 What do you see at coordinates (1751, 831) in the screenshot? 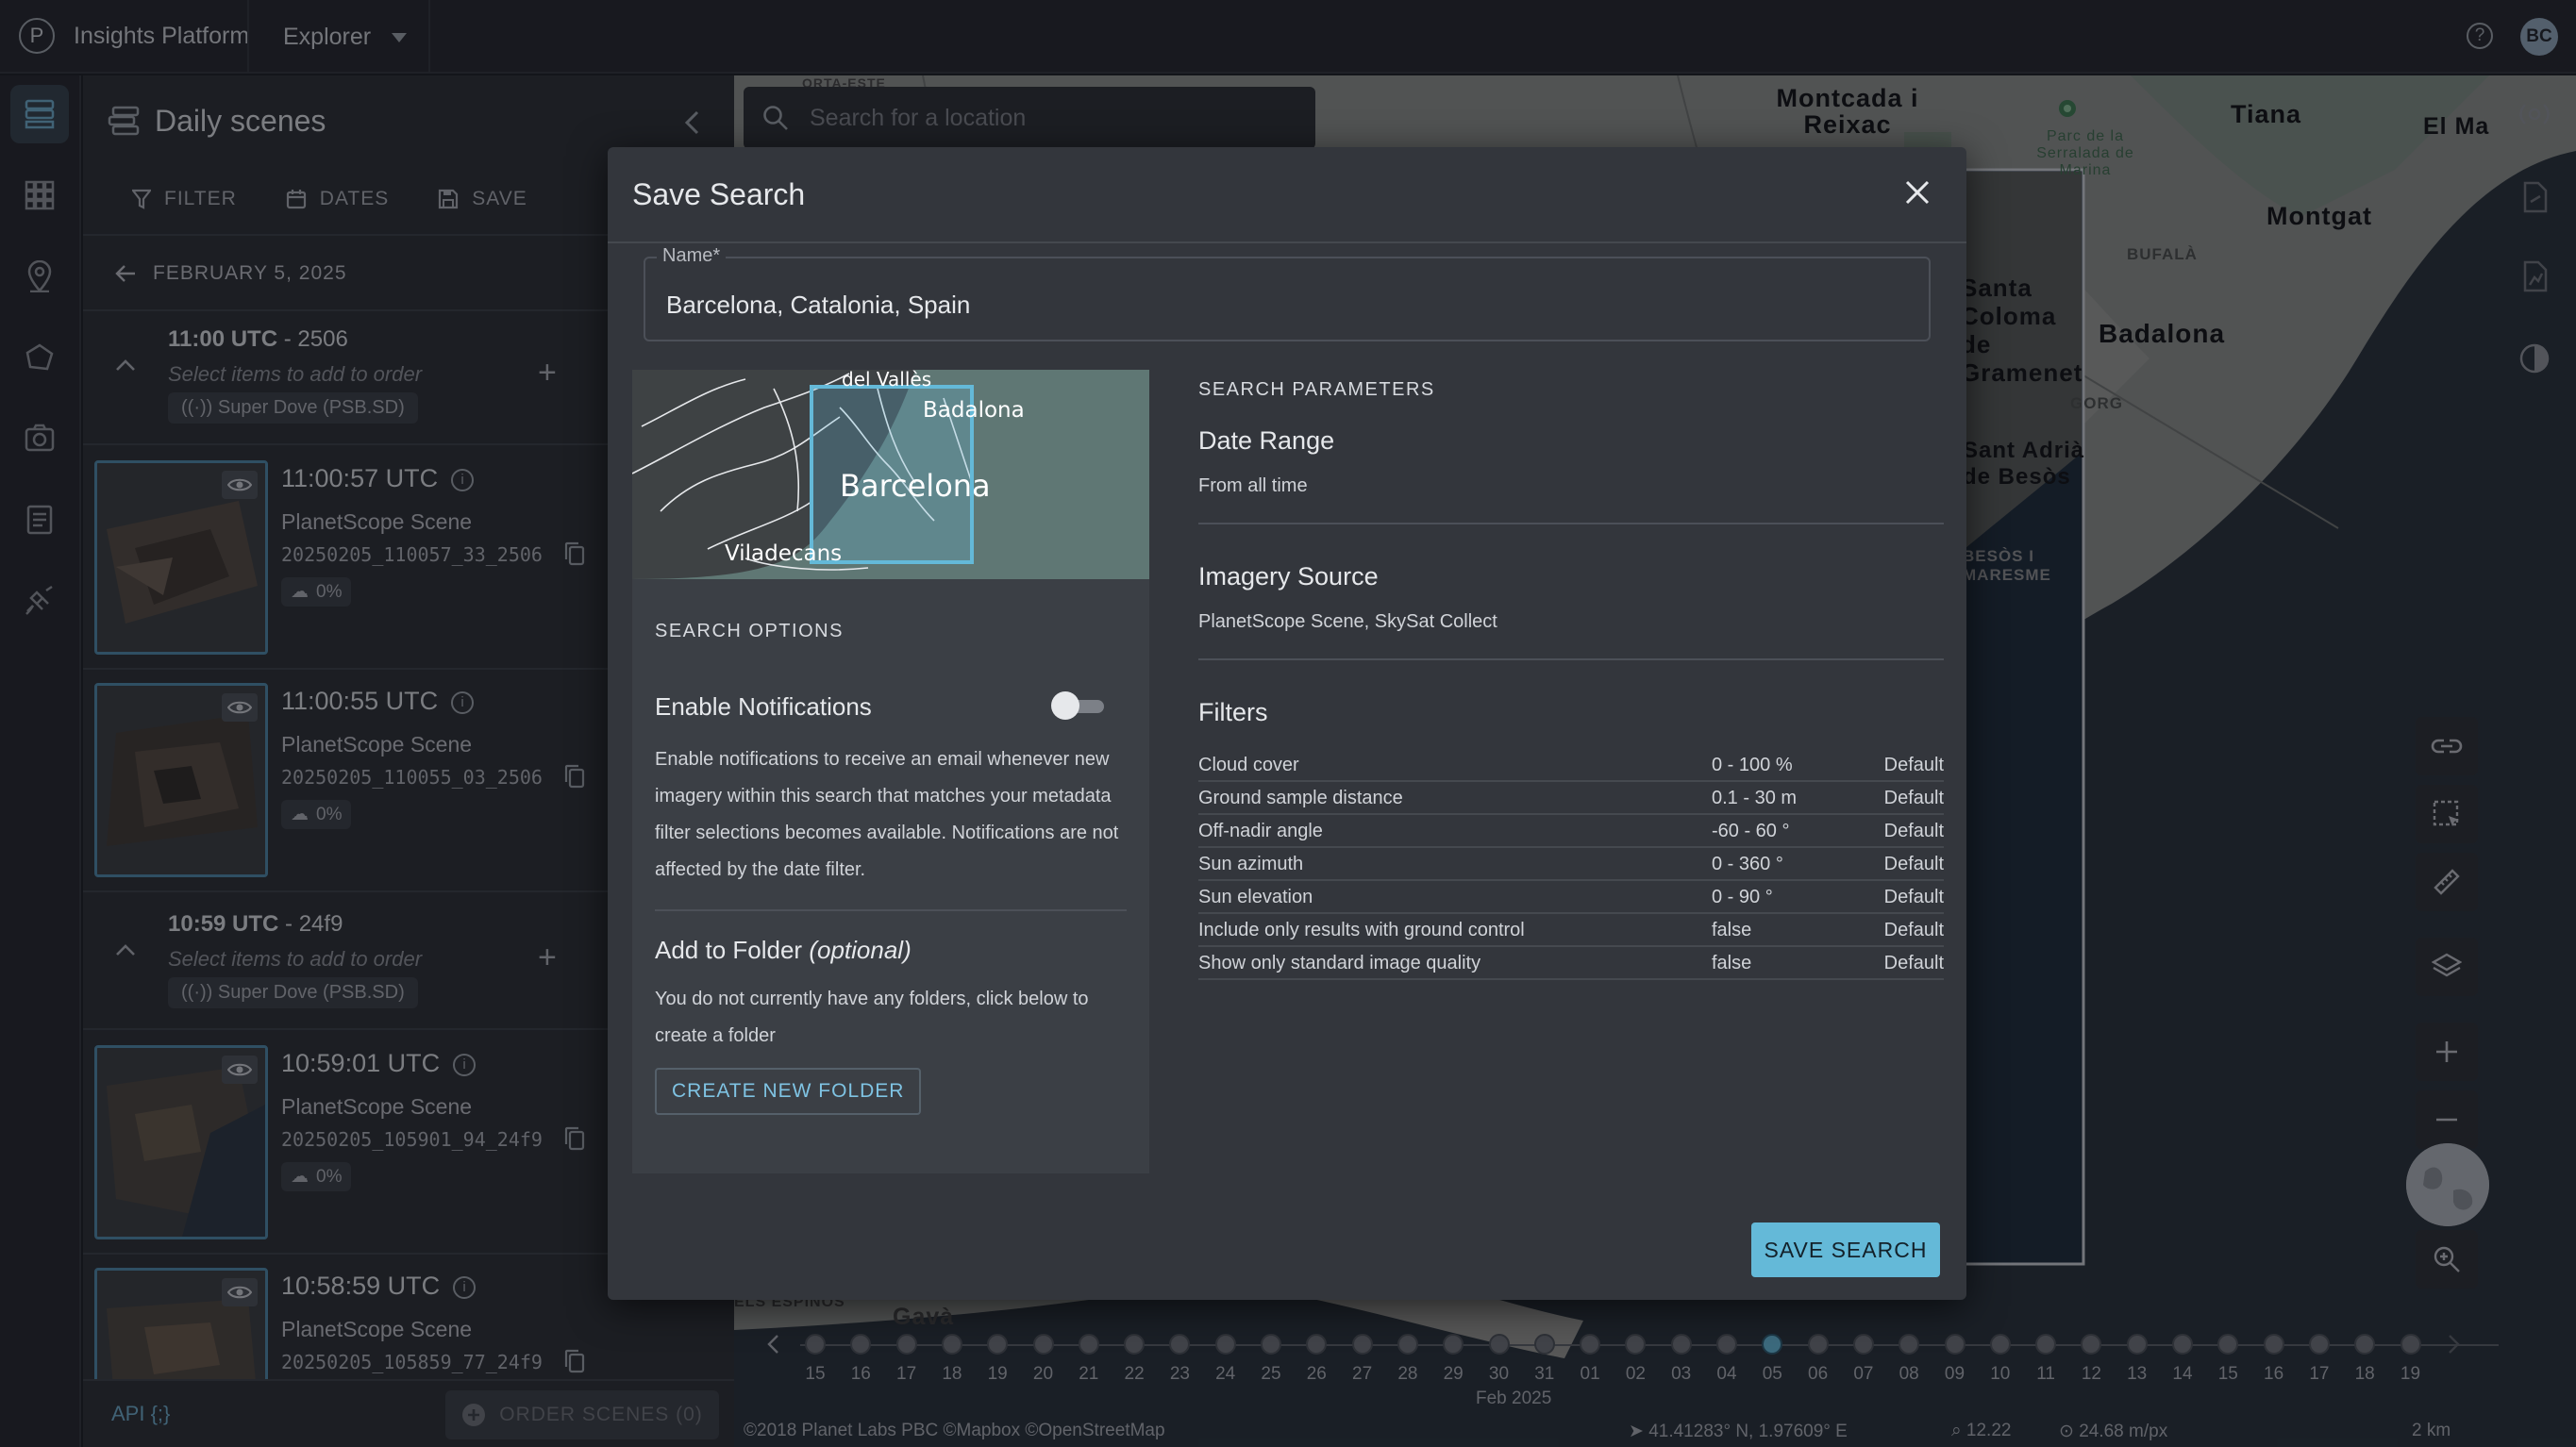
I see `filter-range: -60 - 60 °` at bounding box center [1751, 831].